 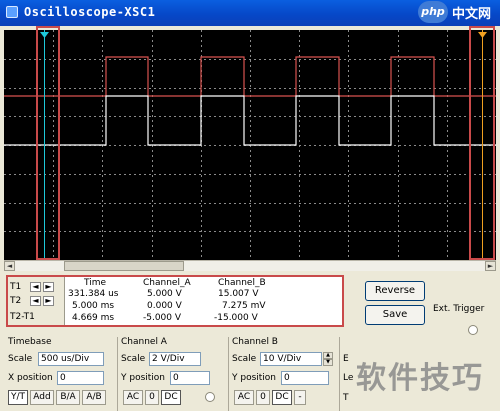 I want to click on t2-t1-channel-a: -5.000 V, so click(x=162, y=318).